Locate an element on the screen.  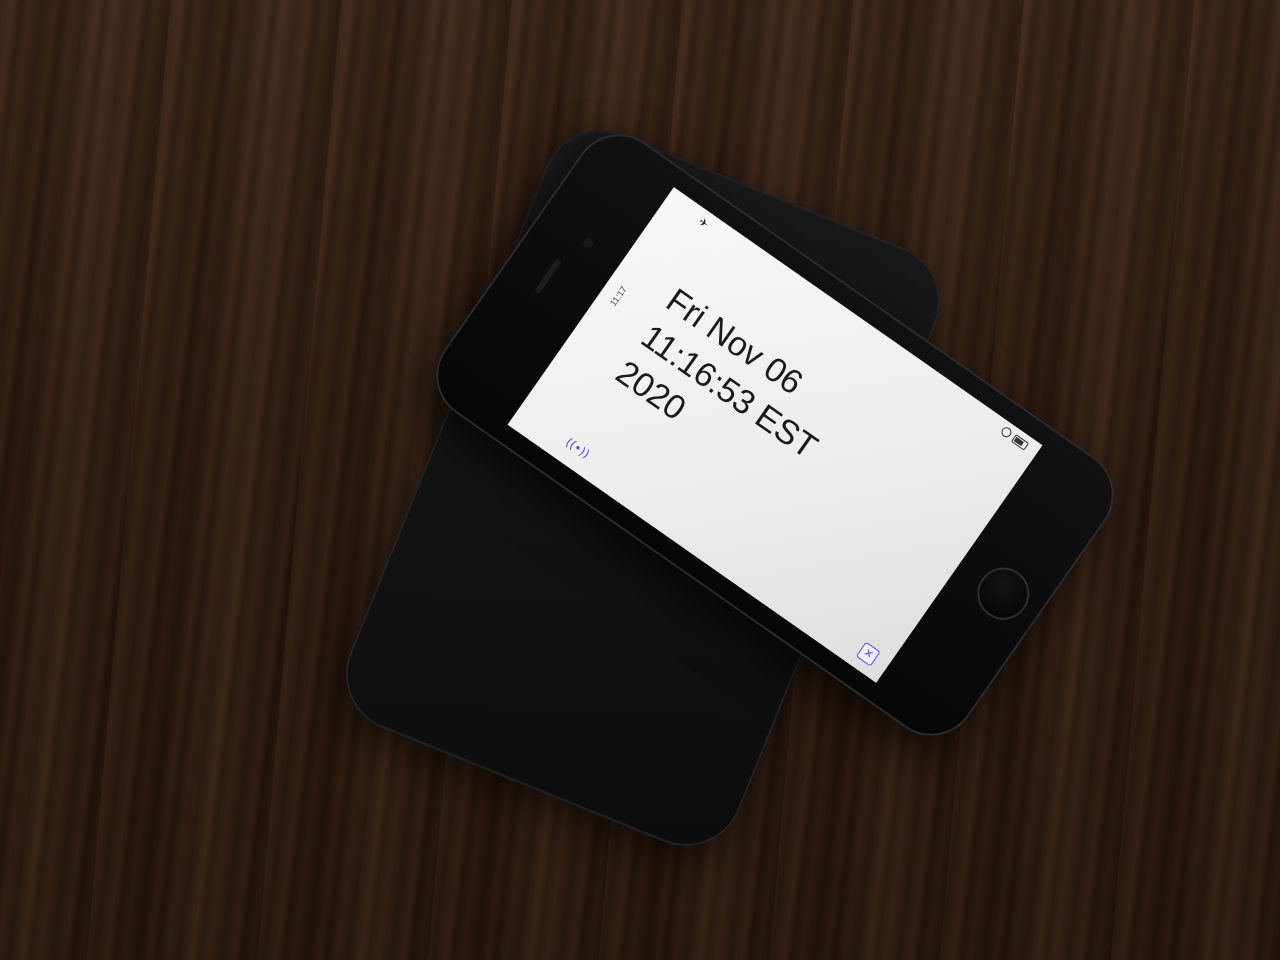
status-bar-time: 11:17 is located at coordinates (618, 296).